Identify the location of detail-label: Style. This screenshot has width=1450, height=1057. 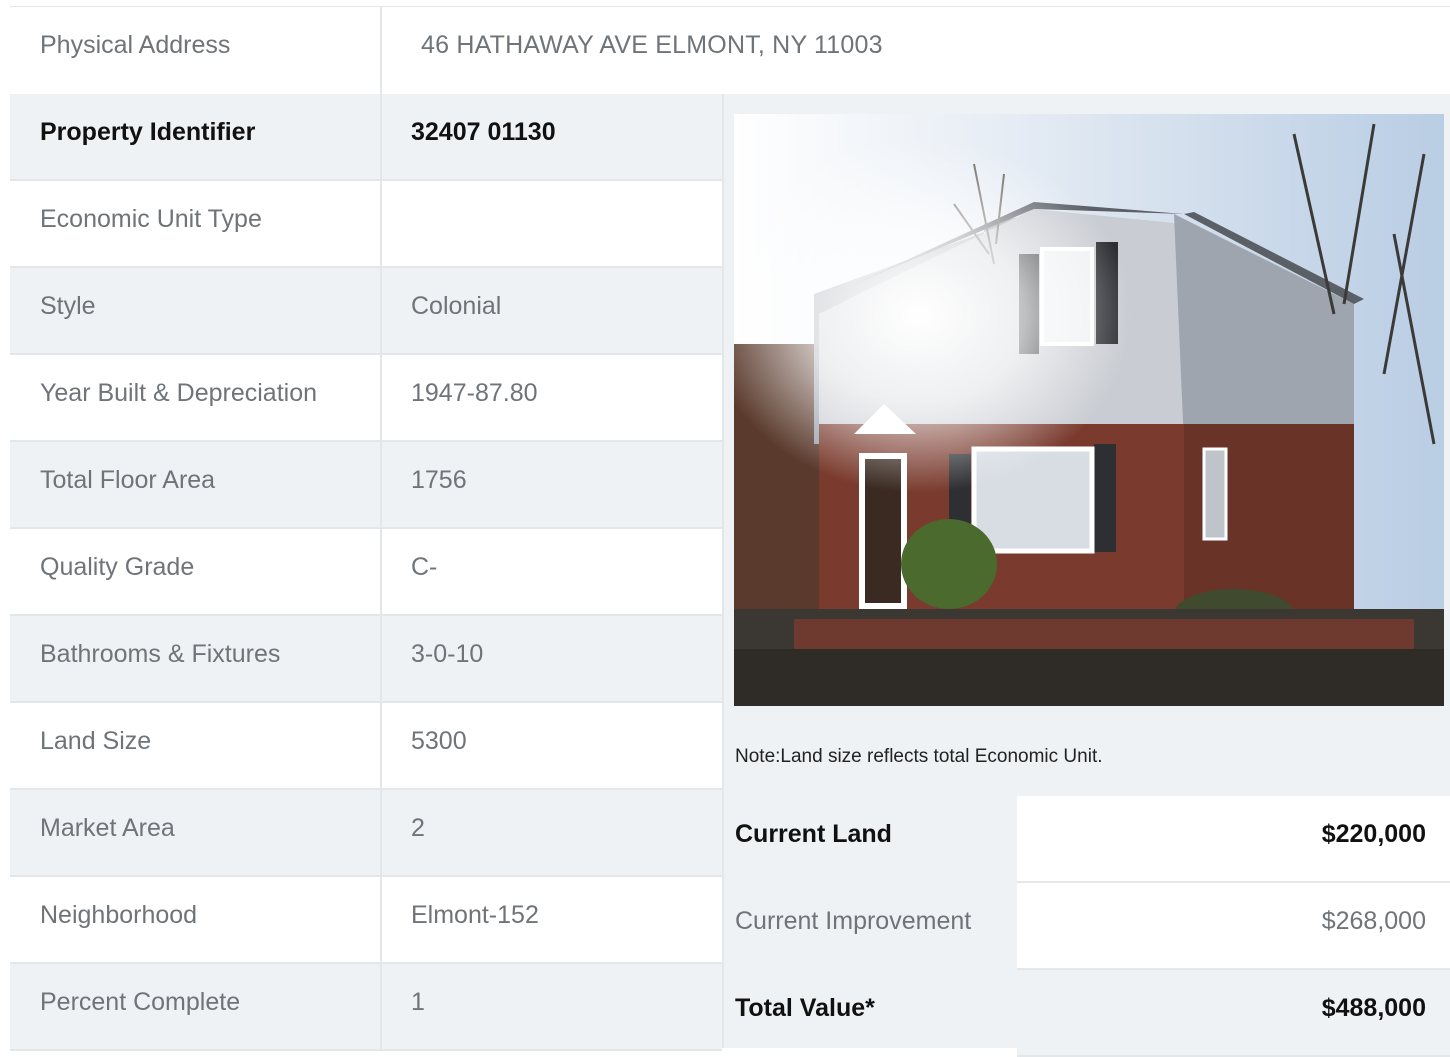
(68, 306).